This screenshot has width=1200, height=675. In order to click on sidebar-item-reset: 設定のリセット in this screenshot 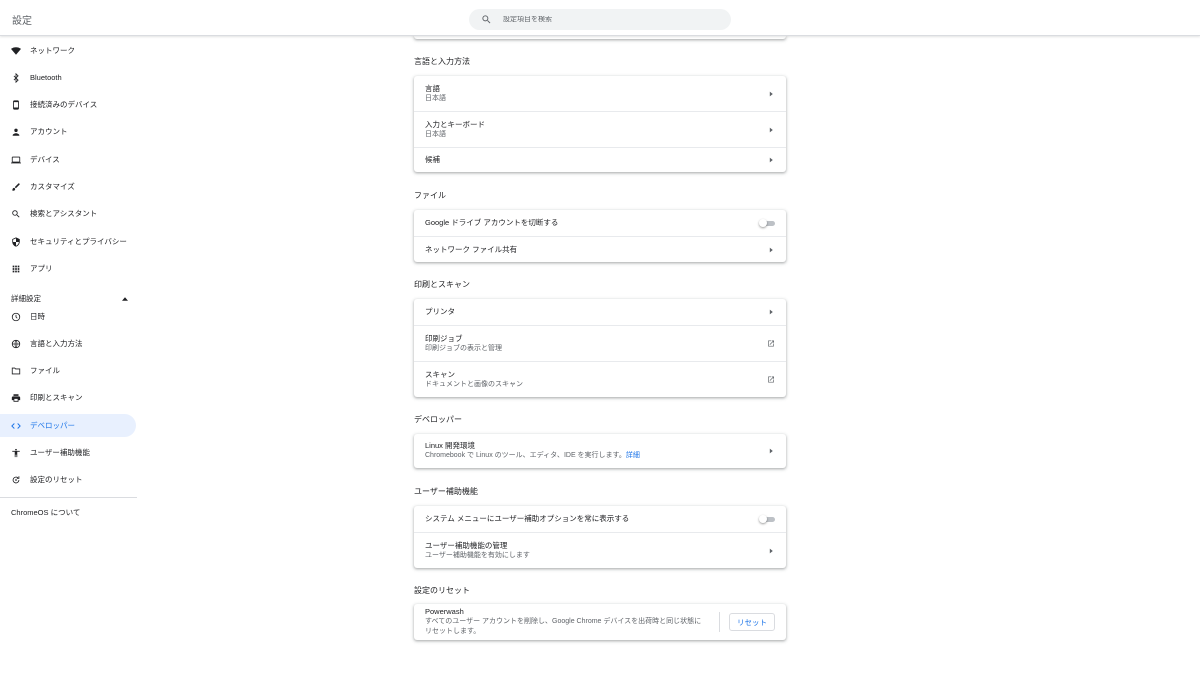, I will do `click(68, 479)`.